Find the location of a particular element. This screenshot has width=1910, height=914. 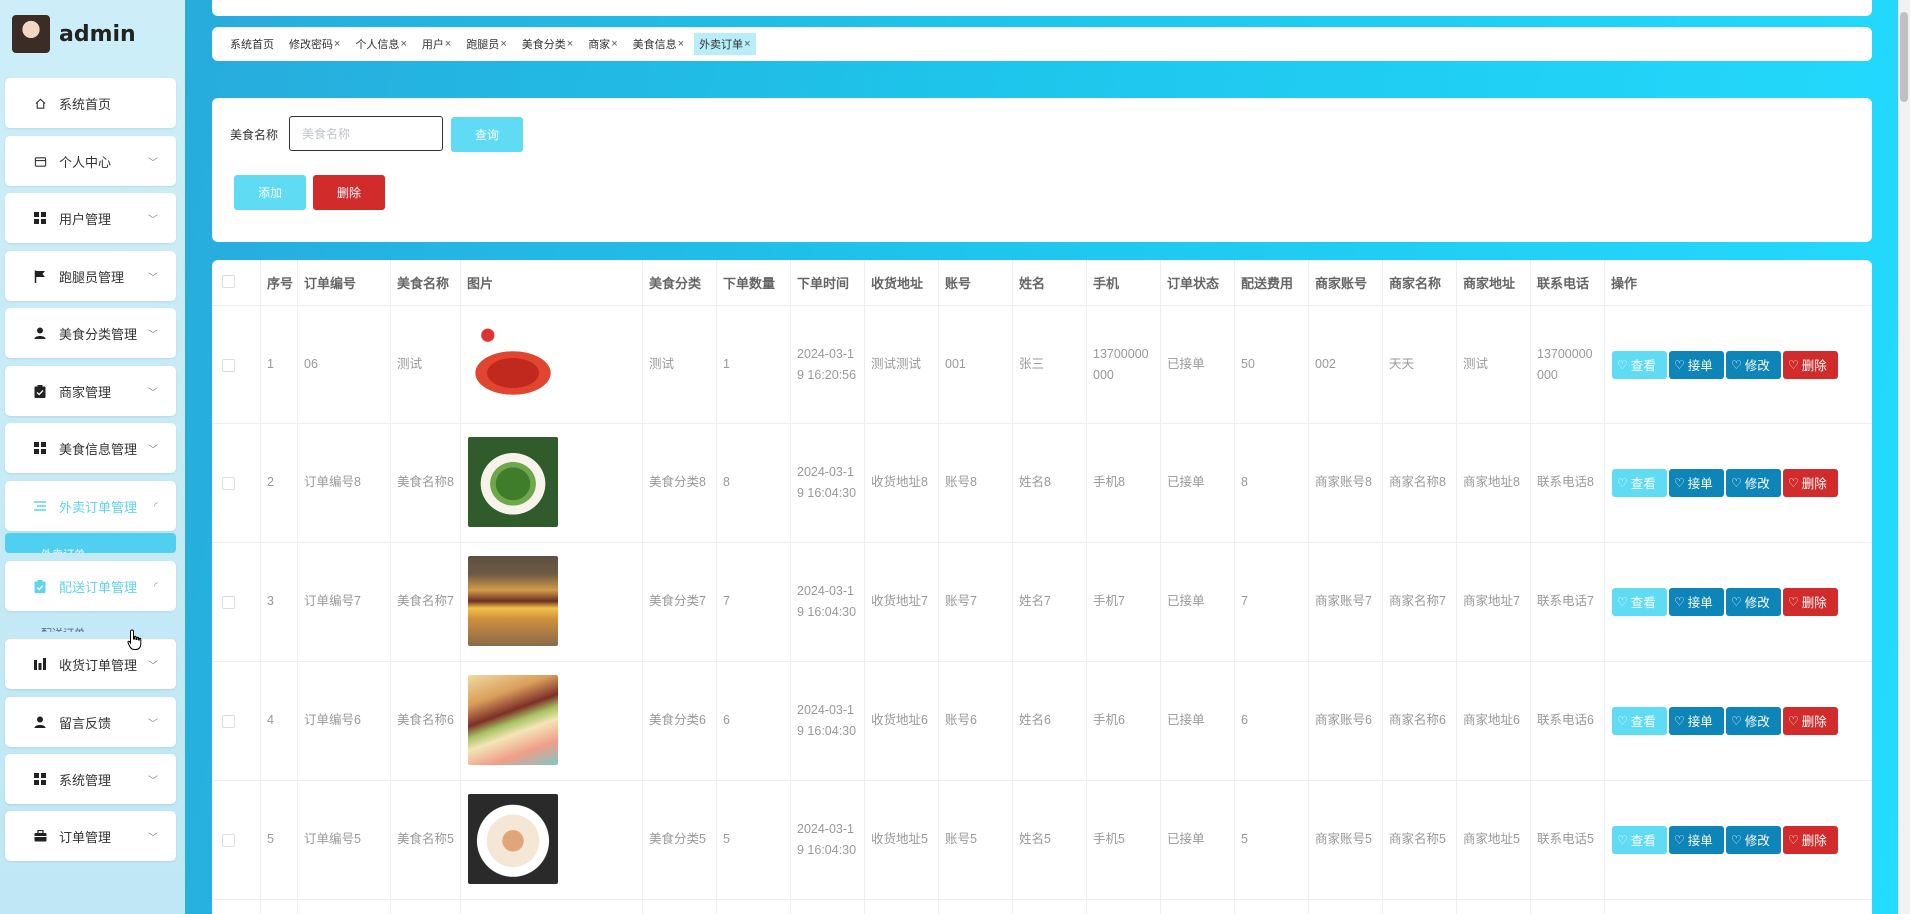

sidebar-item: 系统管理 ﹀ is located at coordinates (90, 779).